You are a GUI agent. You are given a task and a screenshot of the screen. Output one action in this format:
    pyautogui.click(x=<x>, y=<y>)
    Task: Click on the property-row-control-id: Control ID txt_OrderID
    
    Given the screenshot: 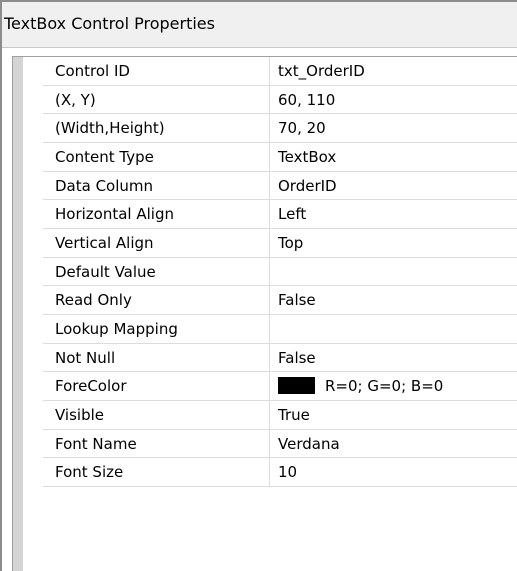 What is the action you would take?
    pyautogui.click(x=280, y=71)
    